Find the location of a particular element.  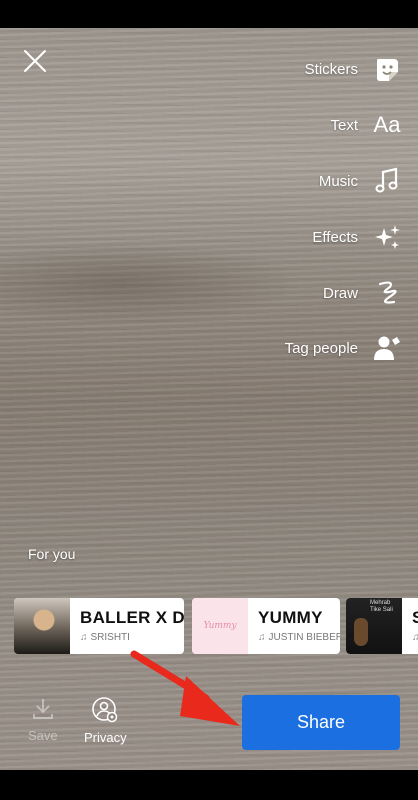

privacy-button: Privacy is located at coordinates (105, 720).